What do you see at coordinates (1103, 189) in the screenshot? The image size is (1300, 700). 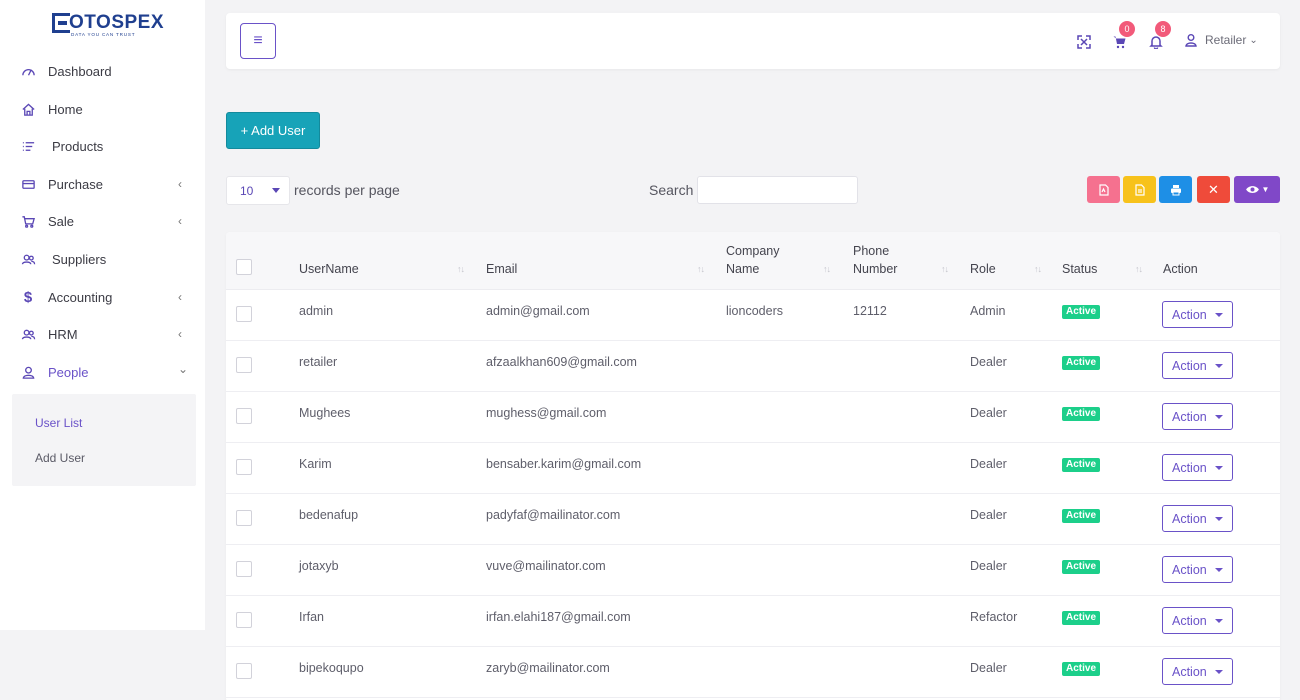 I see `export-pdf-button` at bounding box center [1103, 189].